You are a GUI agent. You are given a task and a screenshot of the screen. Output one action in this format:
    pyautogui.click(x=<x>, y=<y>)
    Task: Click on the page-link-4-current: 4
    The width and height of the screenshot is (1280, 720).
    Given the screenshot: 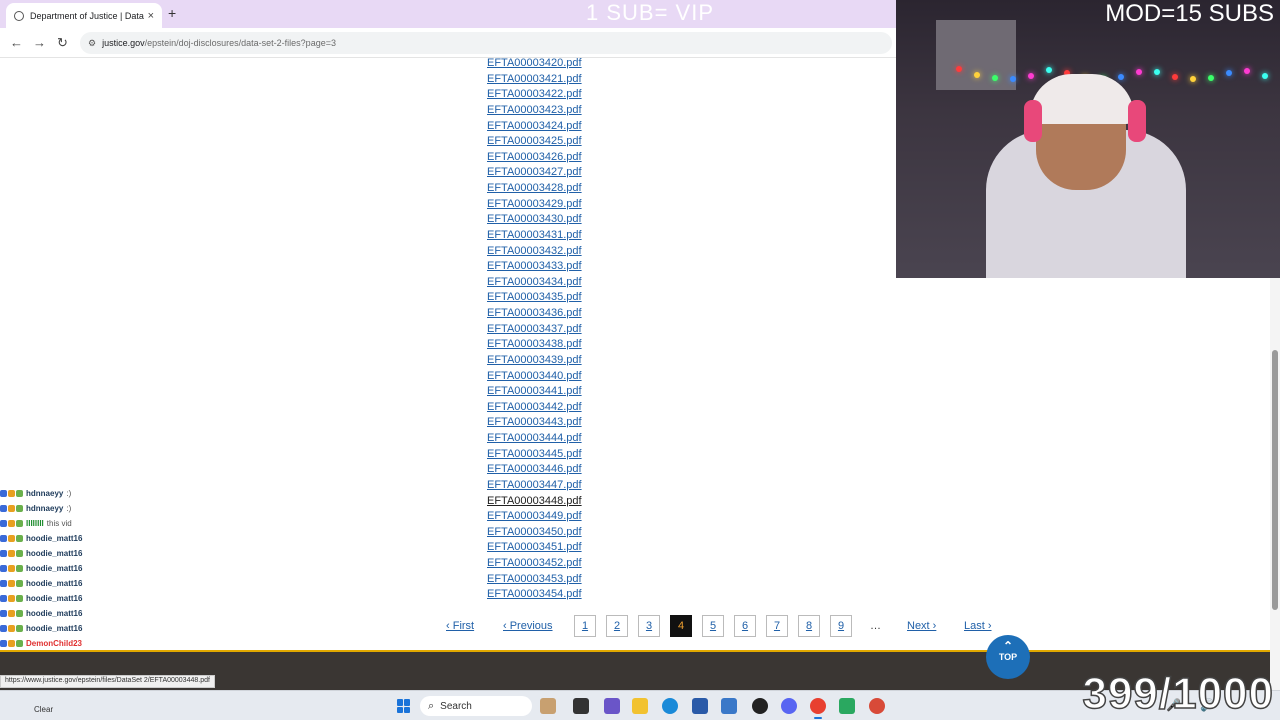 What is the action you would take?
    pyautogui.click(x=681, y=626)
    